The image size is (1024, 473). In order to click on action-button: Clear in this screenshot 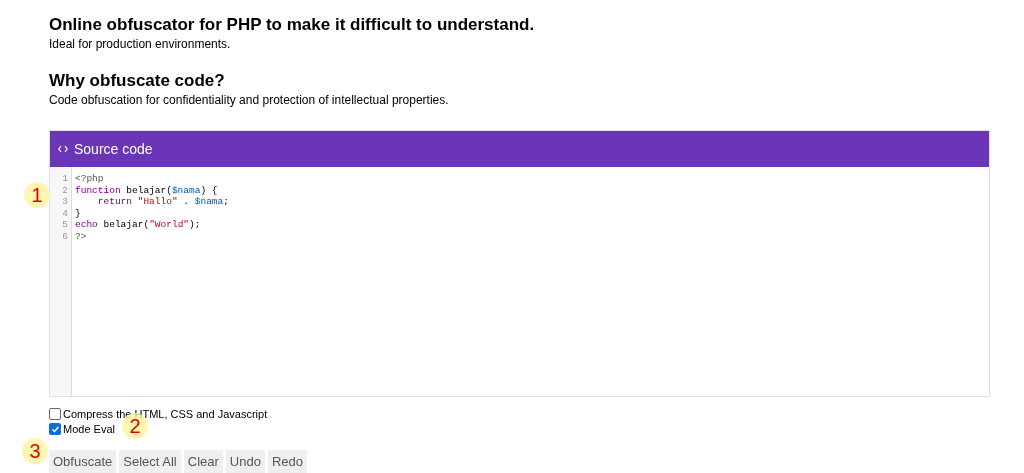, I will do `click(203, 461)`.